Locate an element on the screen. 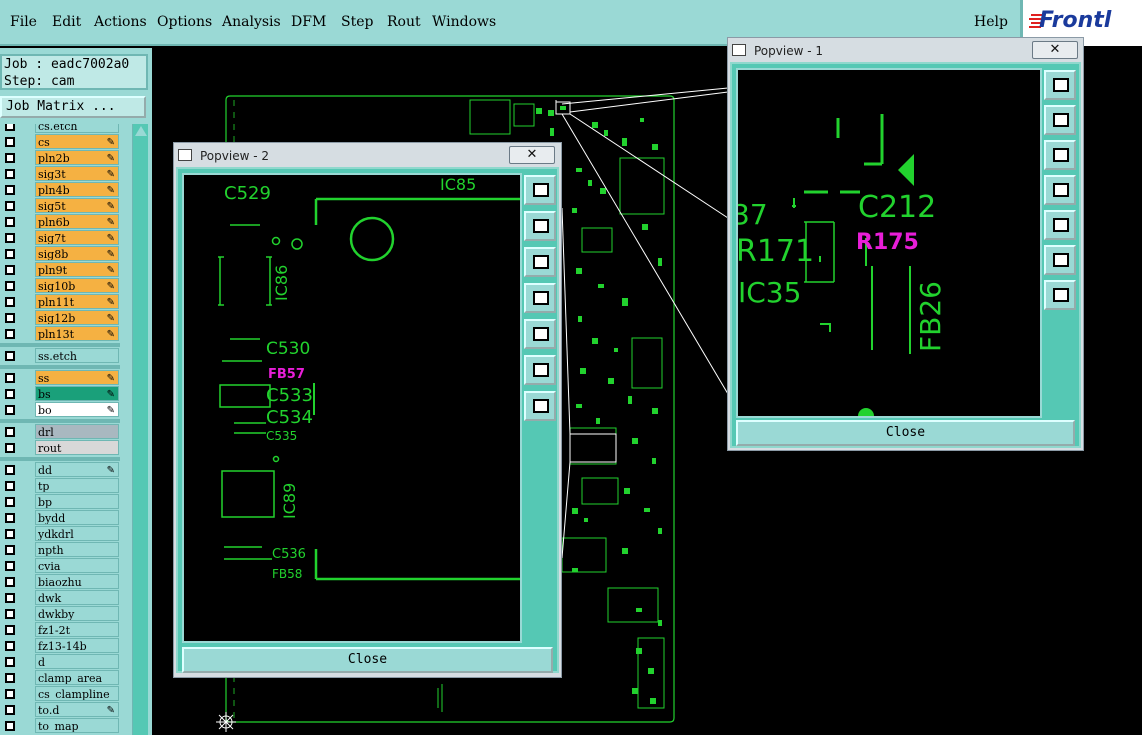 This screenshot has height=735, width=1142. menu-dfm: DFM is located at coordinates (308, 22).